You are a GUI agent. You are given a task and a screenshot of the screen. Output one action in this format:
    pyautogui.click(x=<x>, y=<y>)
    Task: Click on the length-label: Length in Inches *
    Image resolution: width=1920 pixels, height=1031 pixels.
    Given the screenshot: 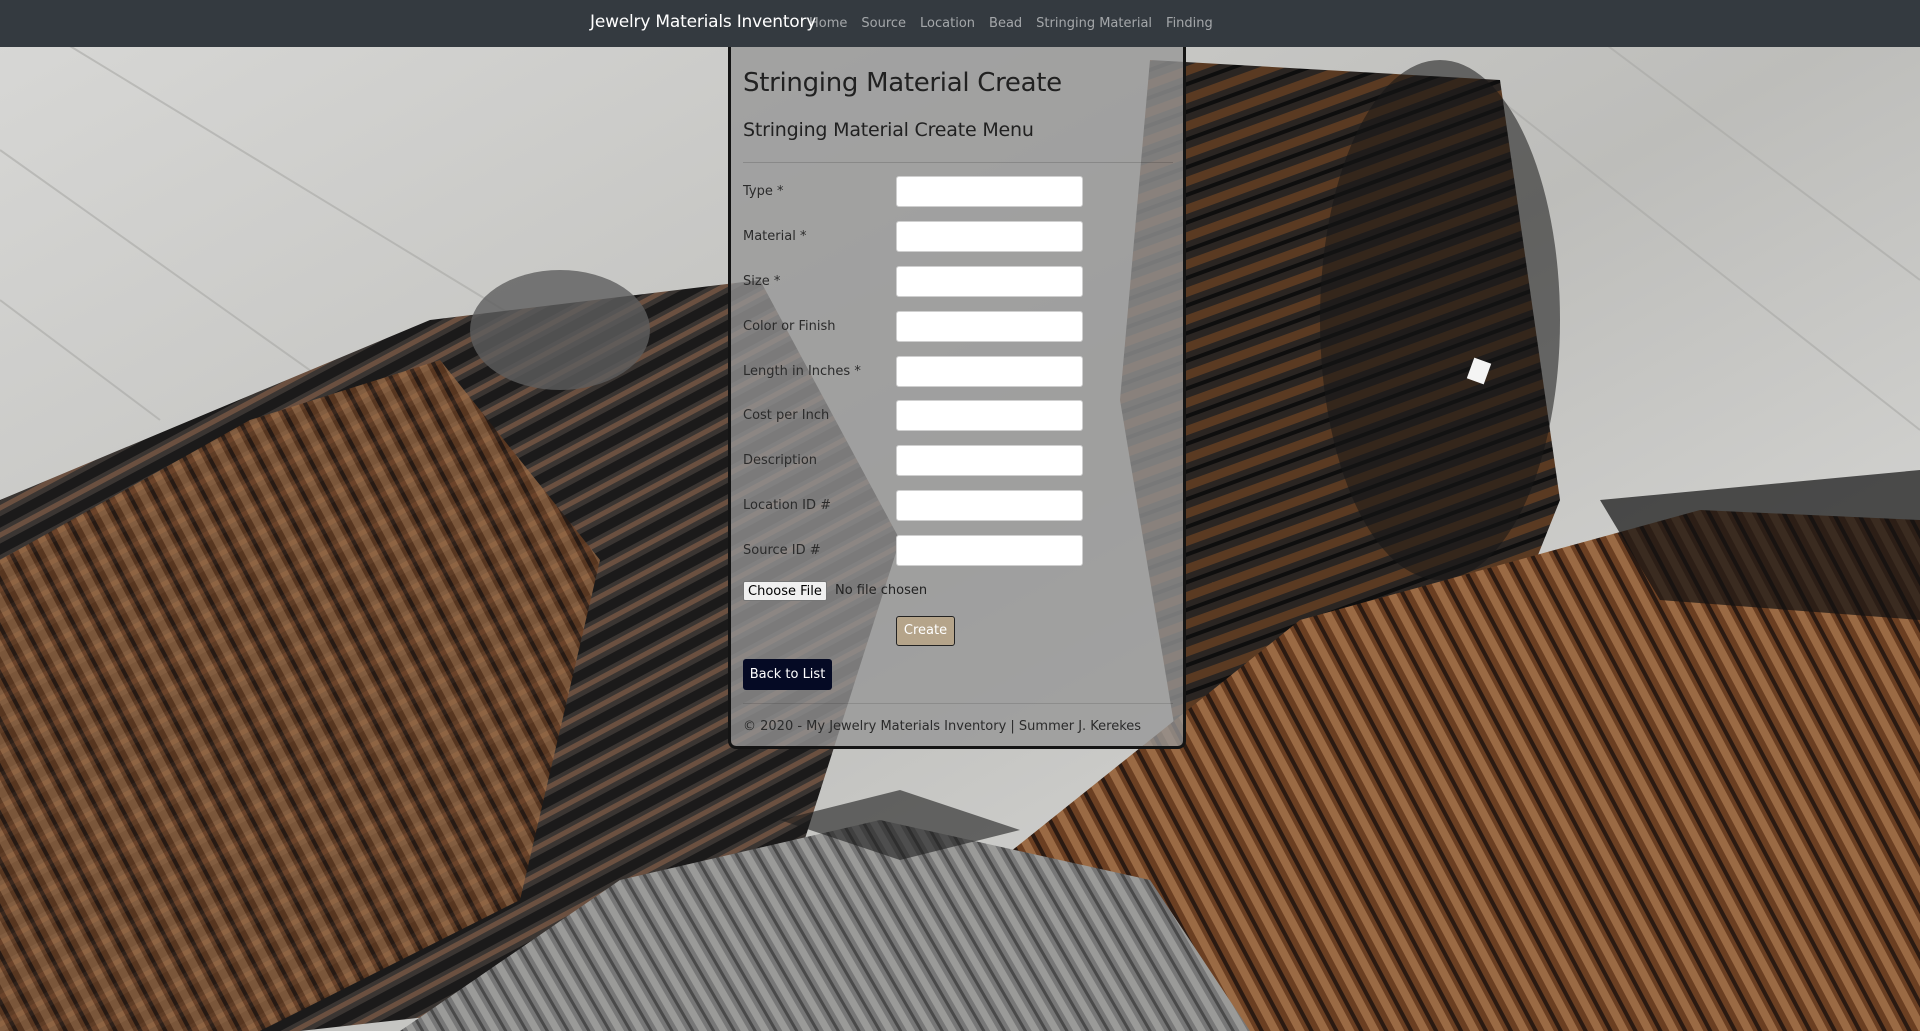 What is the action you would take?
    pyautogui.click(x=802, y=371)
    